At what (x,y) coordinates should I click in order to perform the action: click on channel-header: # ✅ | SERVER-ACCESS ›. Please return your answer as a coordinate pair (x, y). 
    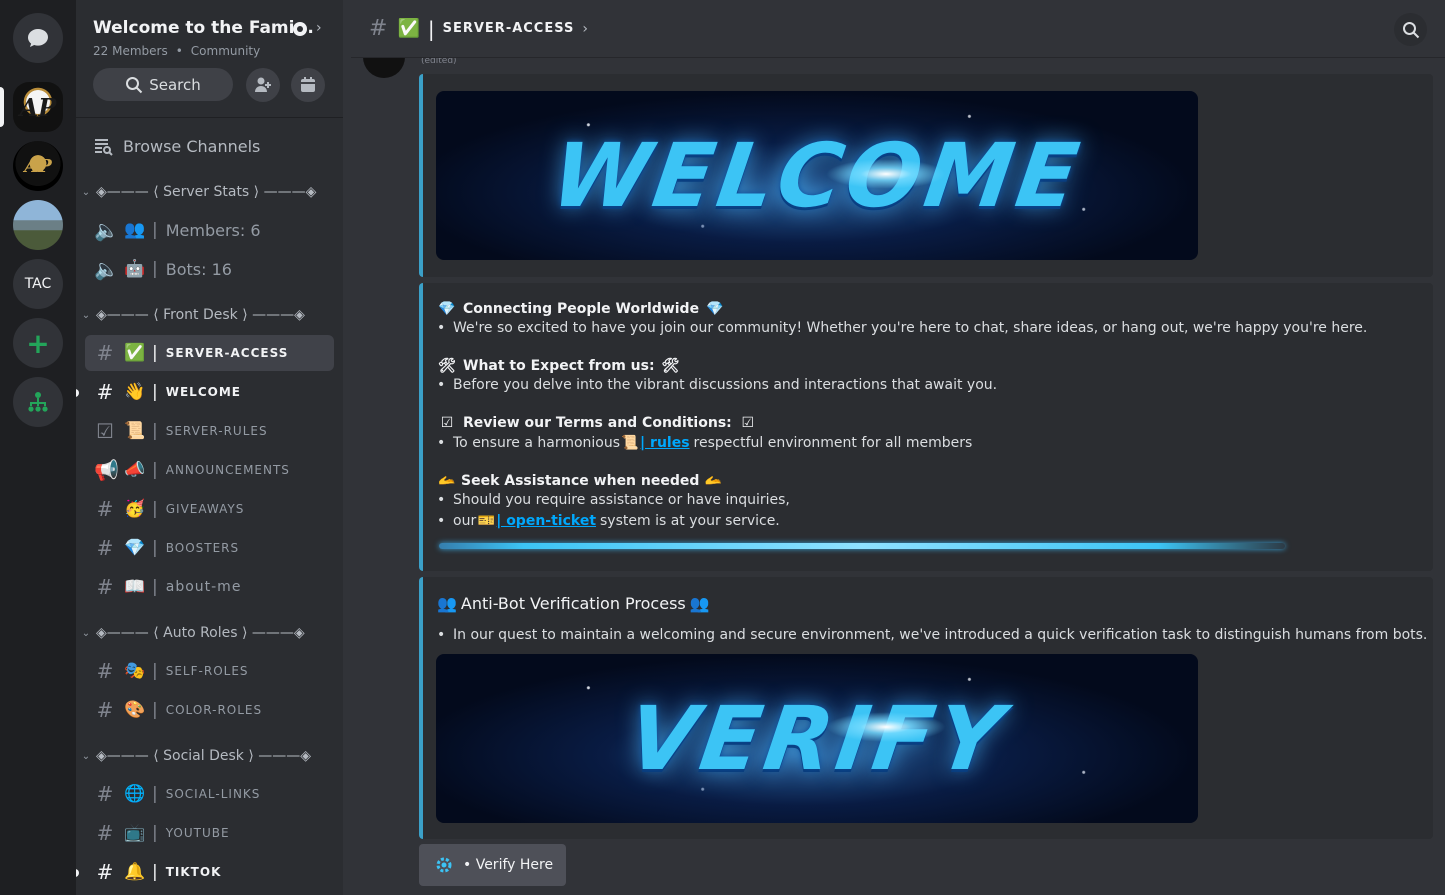
    Looking at the image, I should click on (898, 29).